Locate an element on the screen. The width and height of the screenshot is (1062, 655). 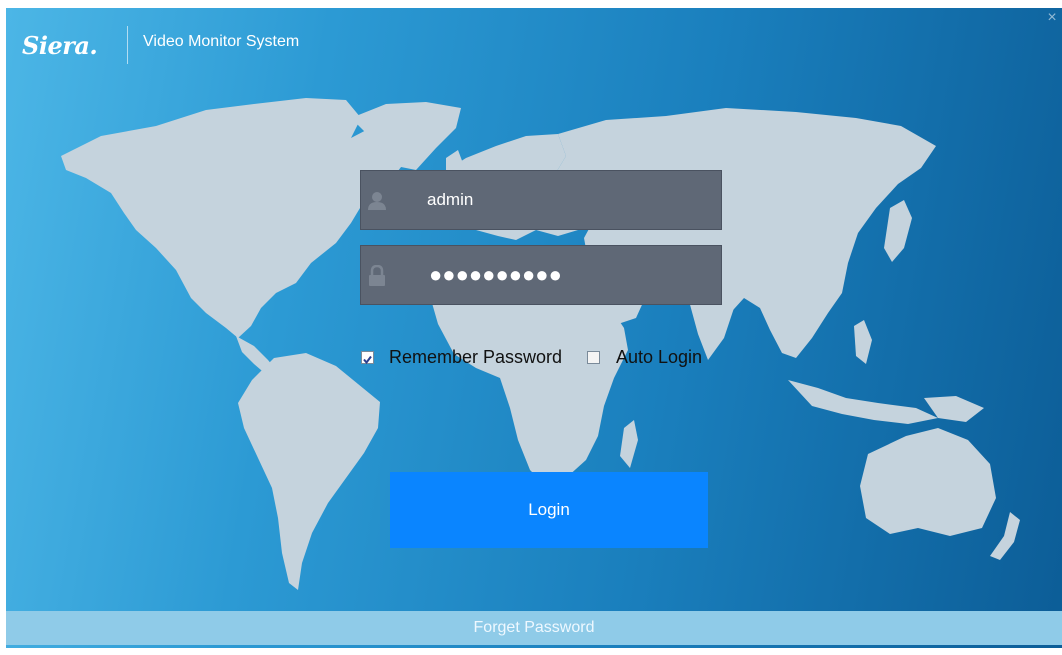
password-input: ●●●●●●●●●● is located at coordinates (495, 275).